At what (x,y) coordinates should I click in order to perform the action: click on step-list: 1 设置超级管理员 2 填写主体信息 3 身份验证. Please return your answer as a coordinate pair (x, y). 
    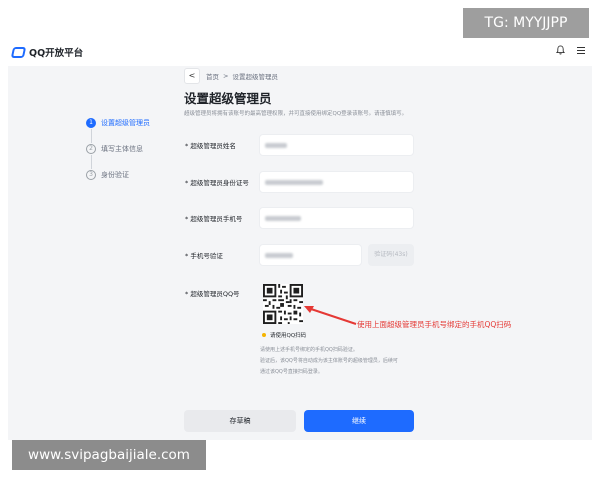
    Looking at the image, I should click on (118, 149).